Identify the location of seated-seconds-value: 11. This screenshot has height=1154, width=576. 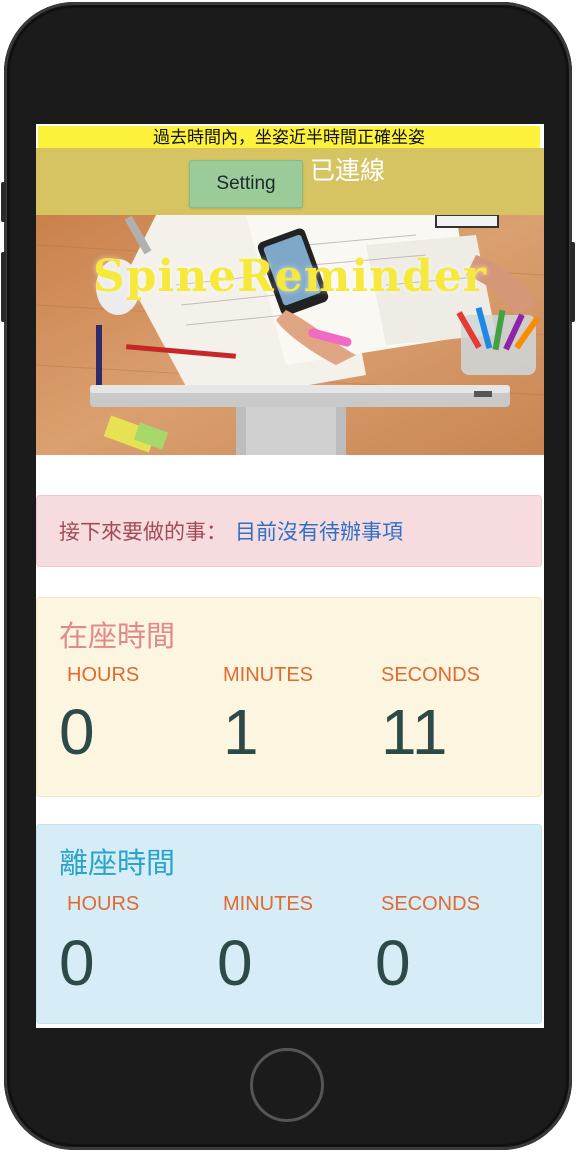
(414, 732).